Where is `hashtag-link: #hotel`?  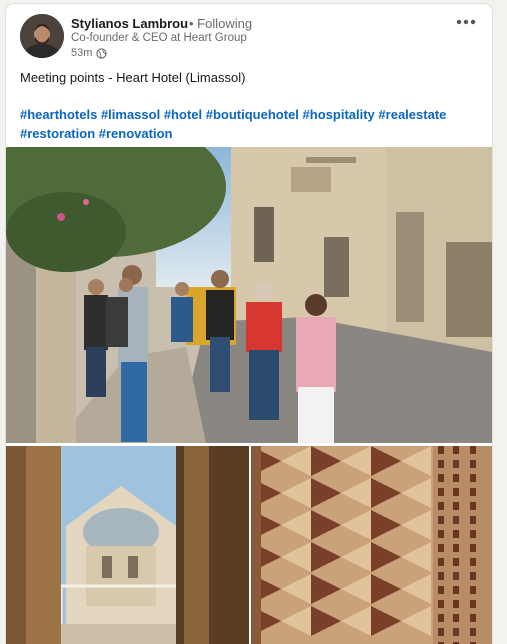 hashtag-link: #hotel is located at coordinates (183, 114).